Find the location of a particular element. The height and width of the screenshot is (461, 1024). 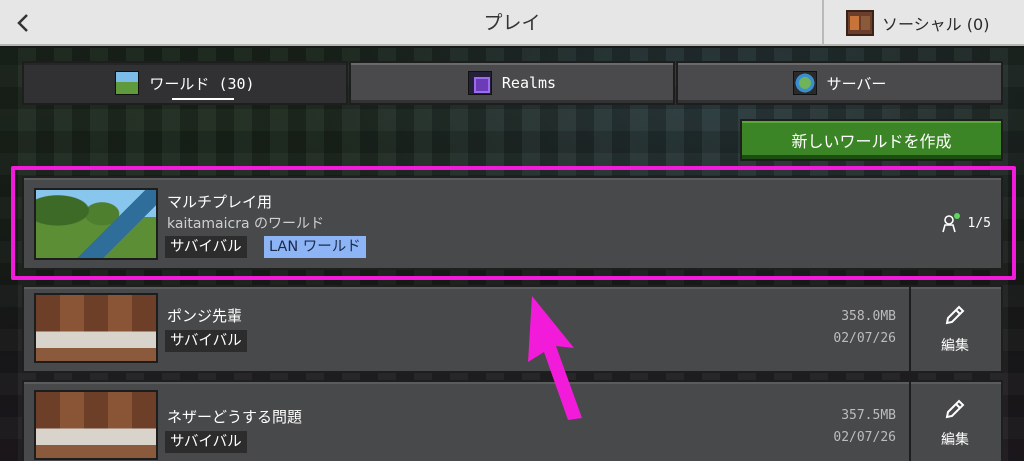

world-name: ネザーどうする問題 is located at coordinates (235, 417).